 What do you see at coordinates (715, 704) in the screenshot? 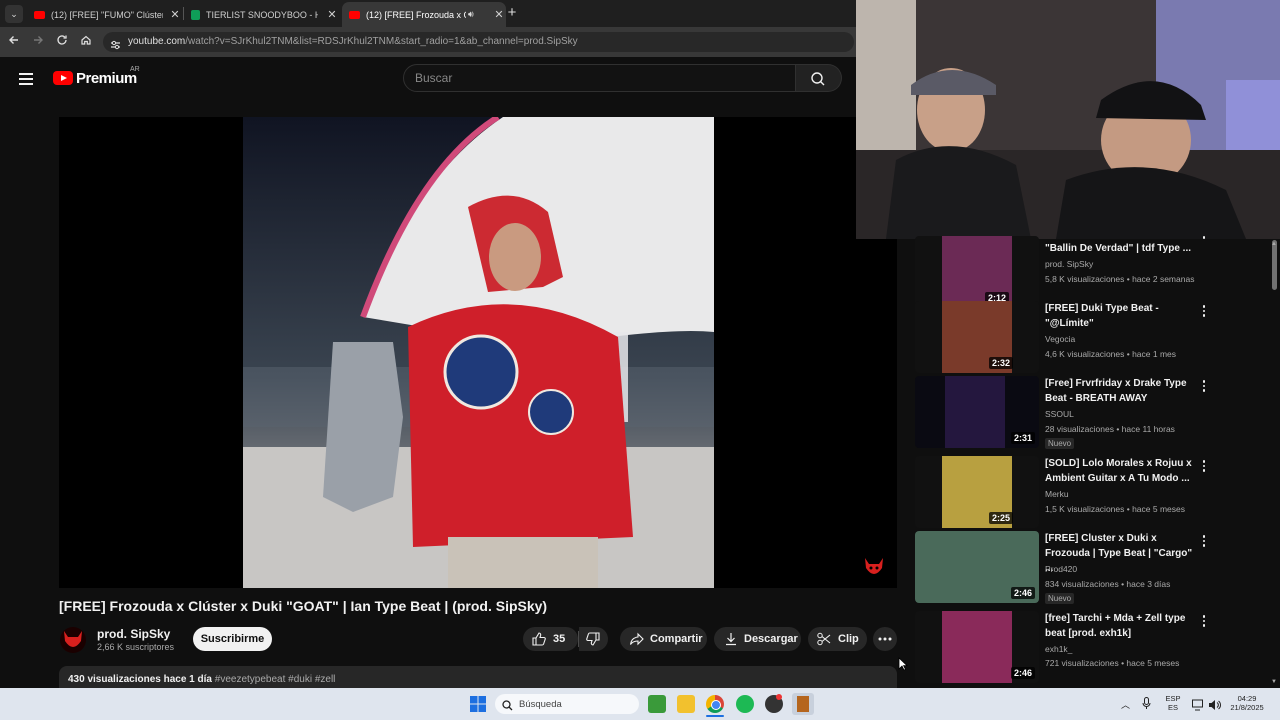
I see `chrome-icon` at bounding box center [715, 704].